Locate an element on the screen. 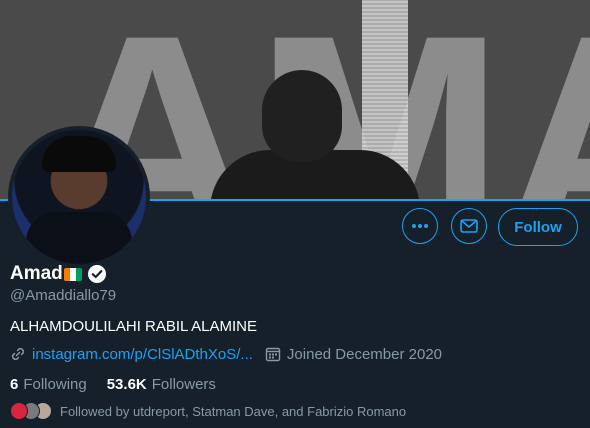  followers-label: Followers is located at coordinates (183, 384).